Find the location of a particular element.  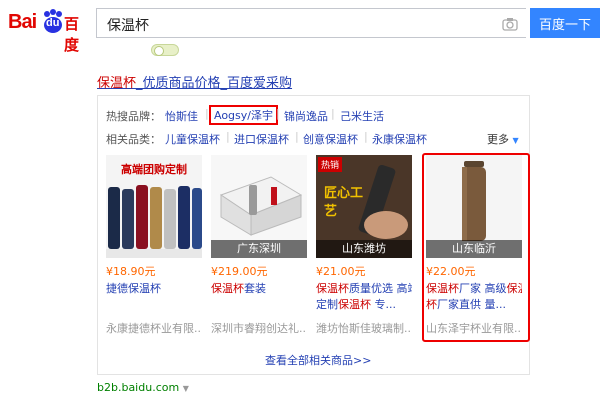

hot-brands-label: 热搜品牌： is located at coordinates (133, 116).